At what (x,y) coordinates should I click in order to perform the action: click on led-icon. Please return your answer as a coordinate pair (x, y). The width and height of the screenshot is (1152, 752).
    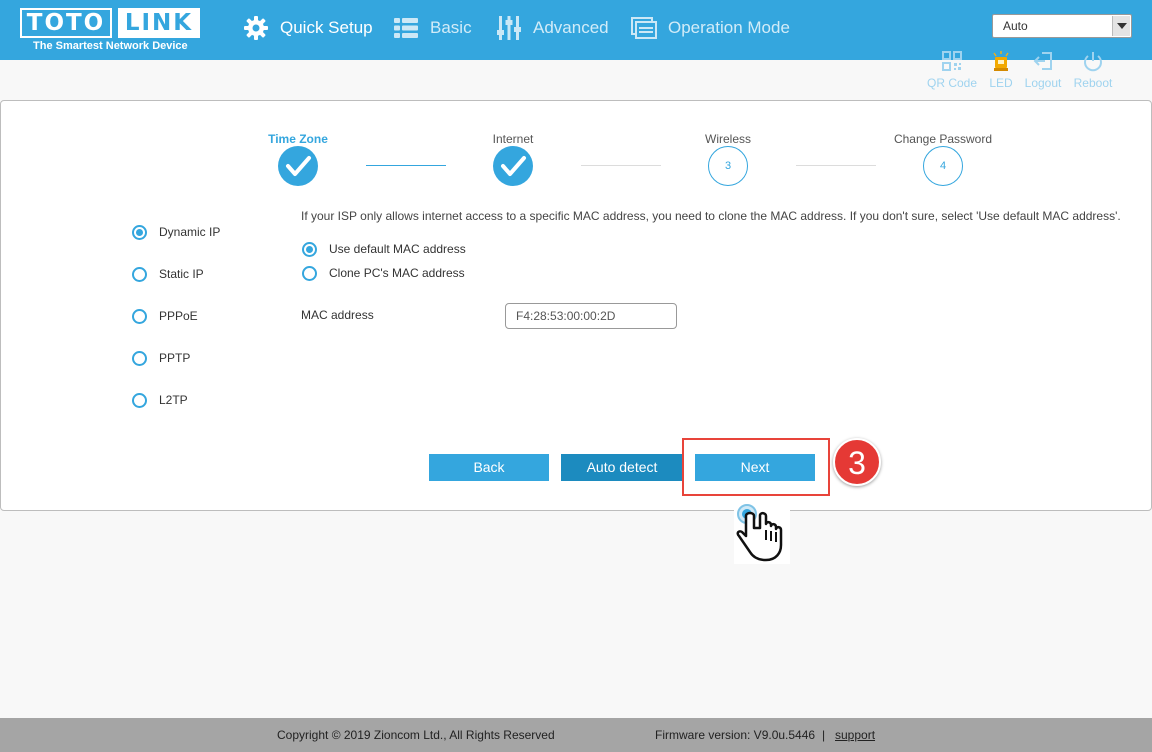
    Looking at the image, I should click on (1001, 61).